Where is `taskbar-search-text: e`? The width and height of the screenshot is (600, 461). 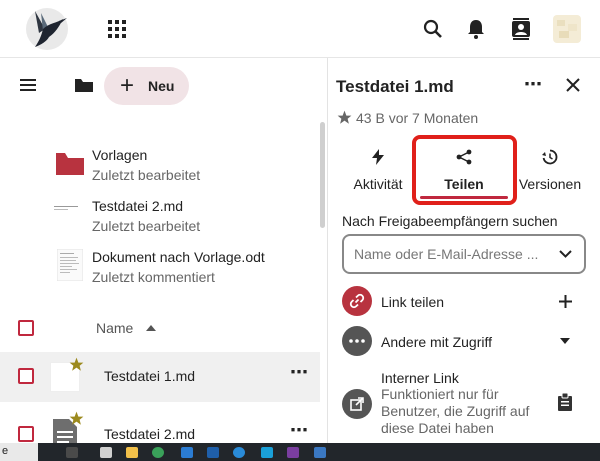 taskbar-search-text: e is located at coordinates (5, 451).